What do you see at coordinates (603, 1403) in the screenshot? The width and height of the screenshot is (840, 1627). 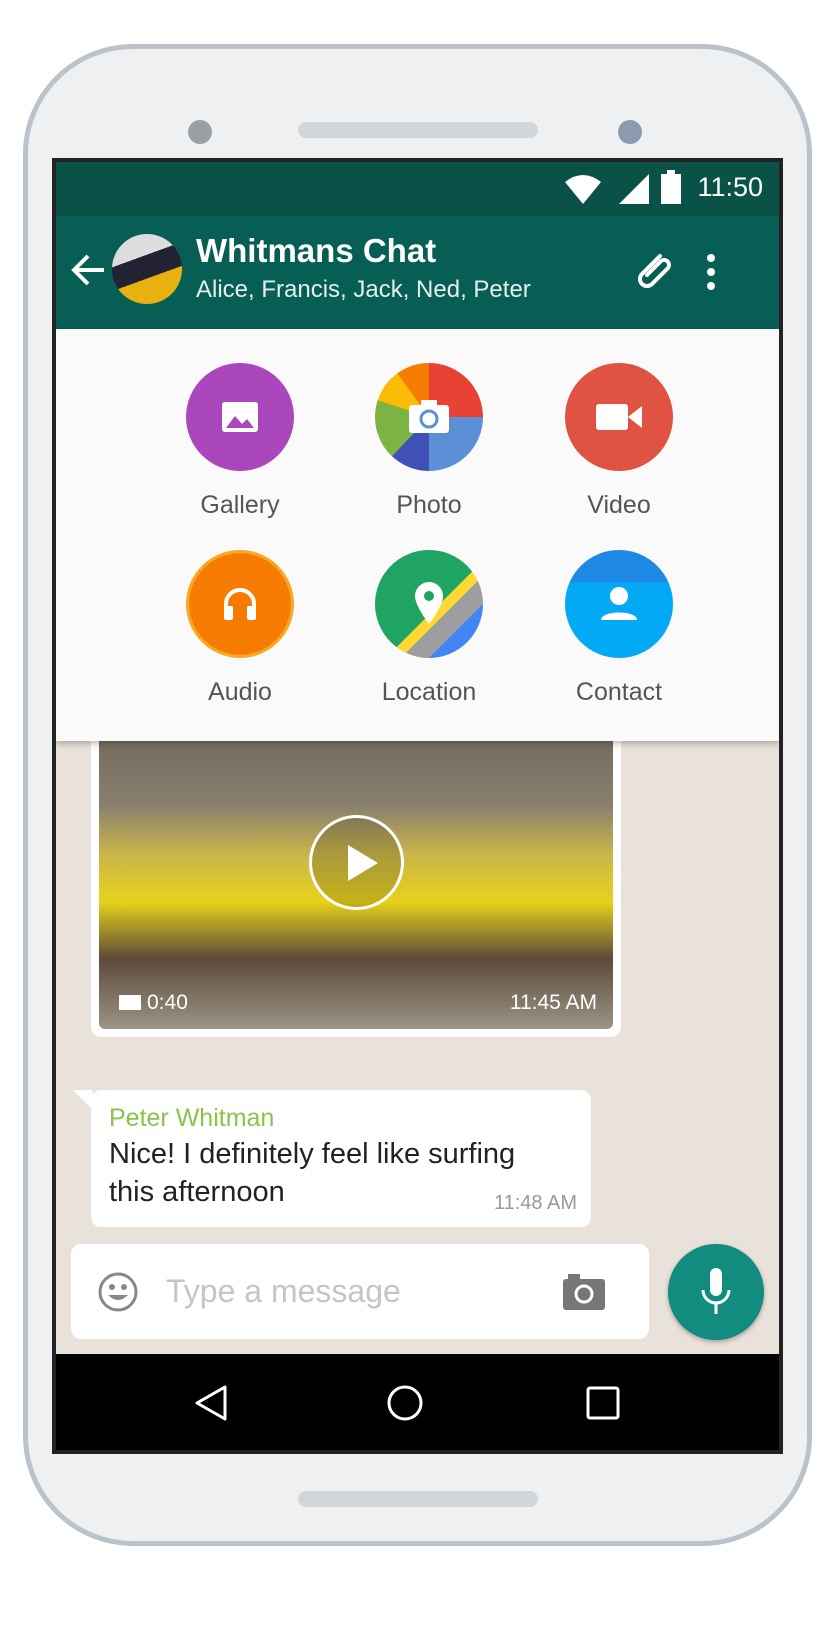 I see `recents-nav-icon` at bounding box center [603, 1403].